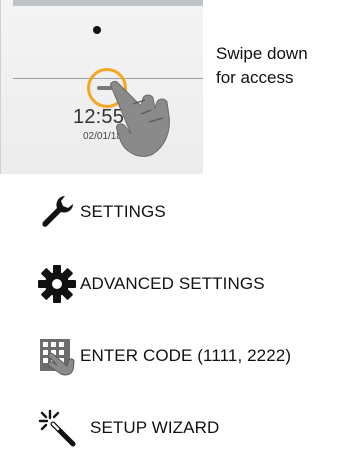 Image resolution: width=342 pixels, height=464 pixels. I want to click on camera-dot, so click(97, 30).